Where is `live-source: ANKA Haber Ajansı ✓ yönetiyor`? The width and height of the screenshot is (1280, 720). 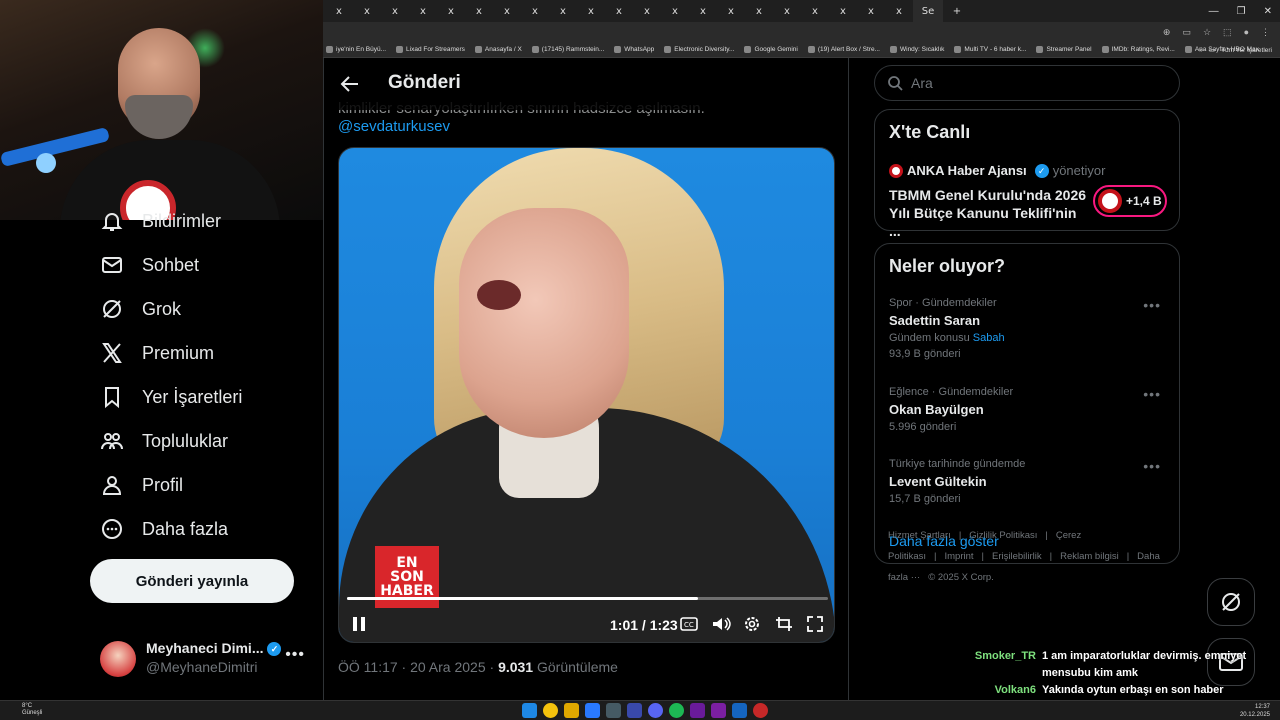
live-source: ANKA Haber Ajansı ✓ yönetiyor is located at coordinates (997, 170).